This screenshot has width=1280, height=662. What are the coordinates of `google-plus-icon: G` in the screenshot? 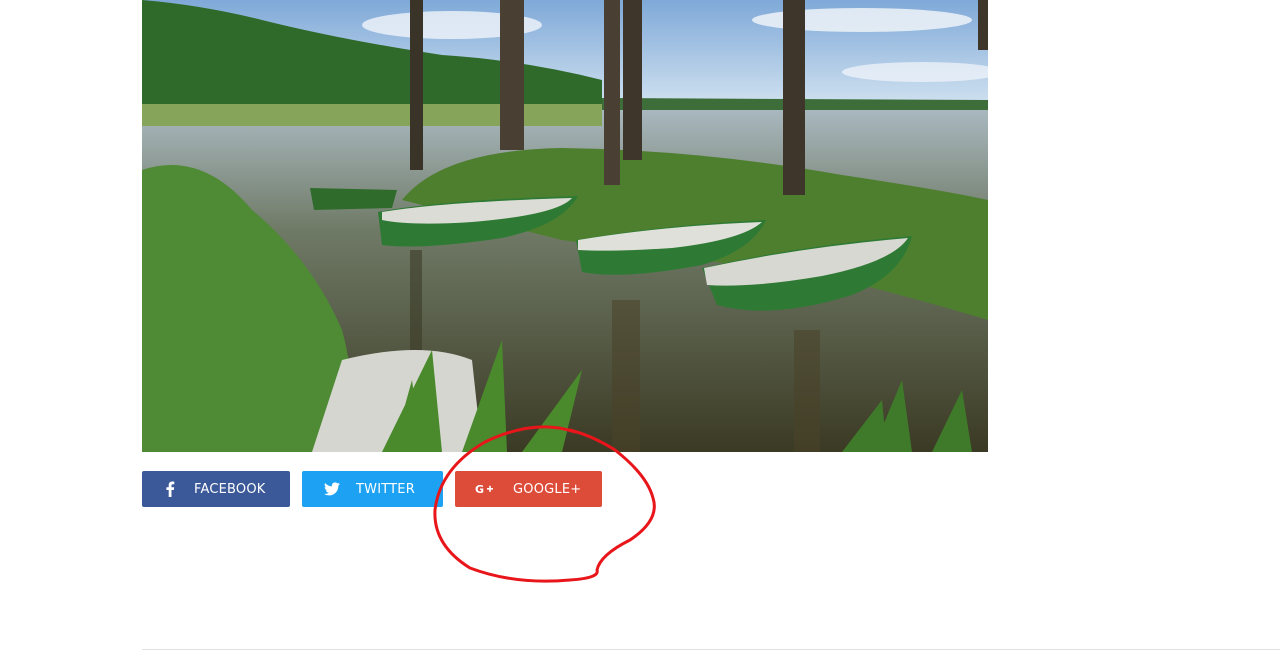 It's located at (485, 489).